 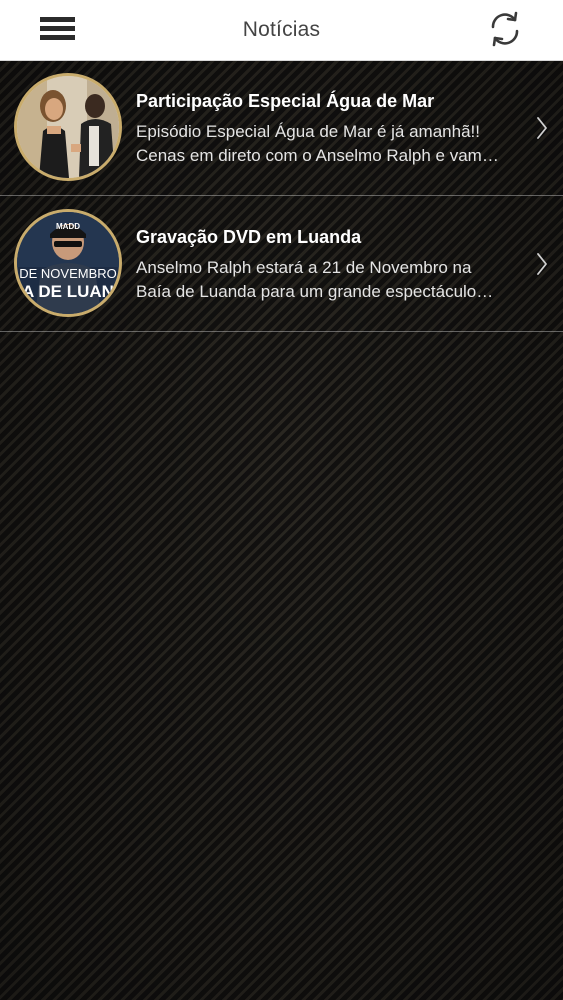 What do you see at coordinates (68, 127) in the screenshot?
I see `news-thumbnail` at bounding box center [68, 127].